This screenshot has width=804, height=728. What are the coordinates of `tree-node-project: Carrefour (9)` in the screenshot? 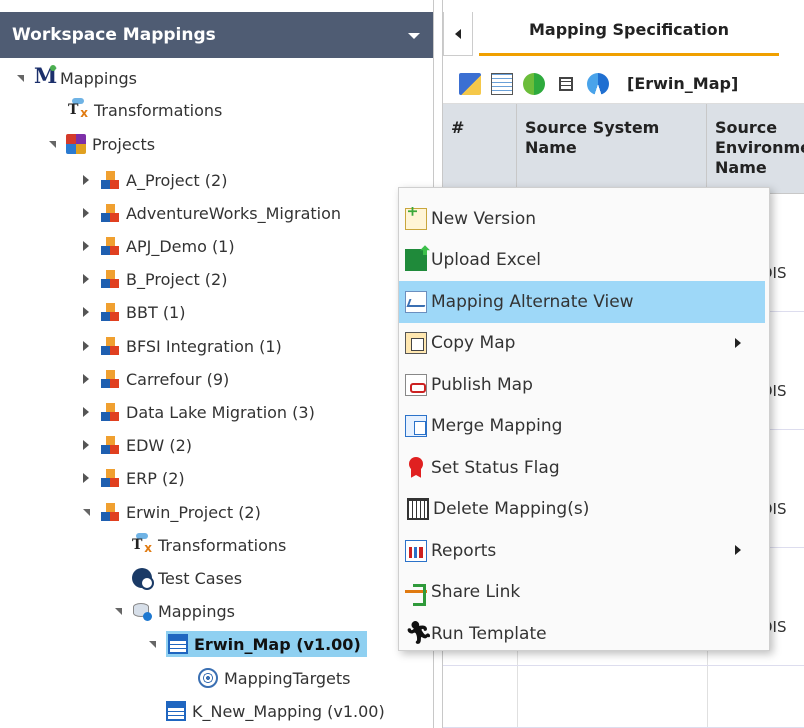 It's located at (154, 379).